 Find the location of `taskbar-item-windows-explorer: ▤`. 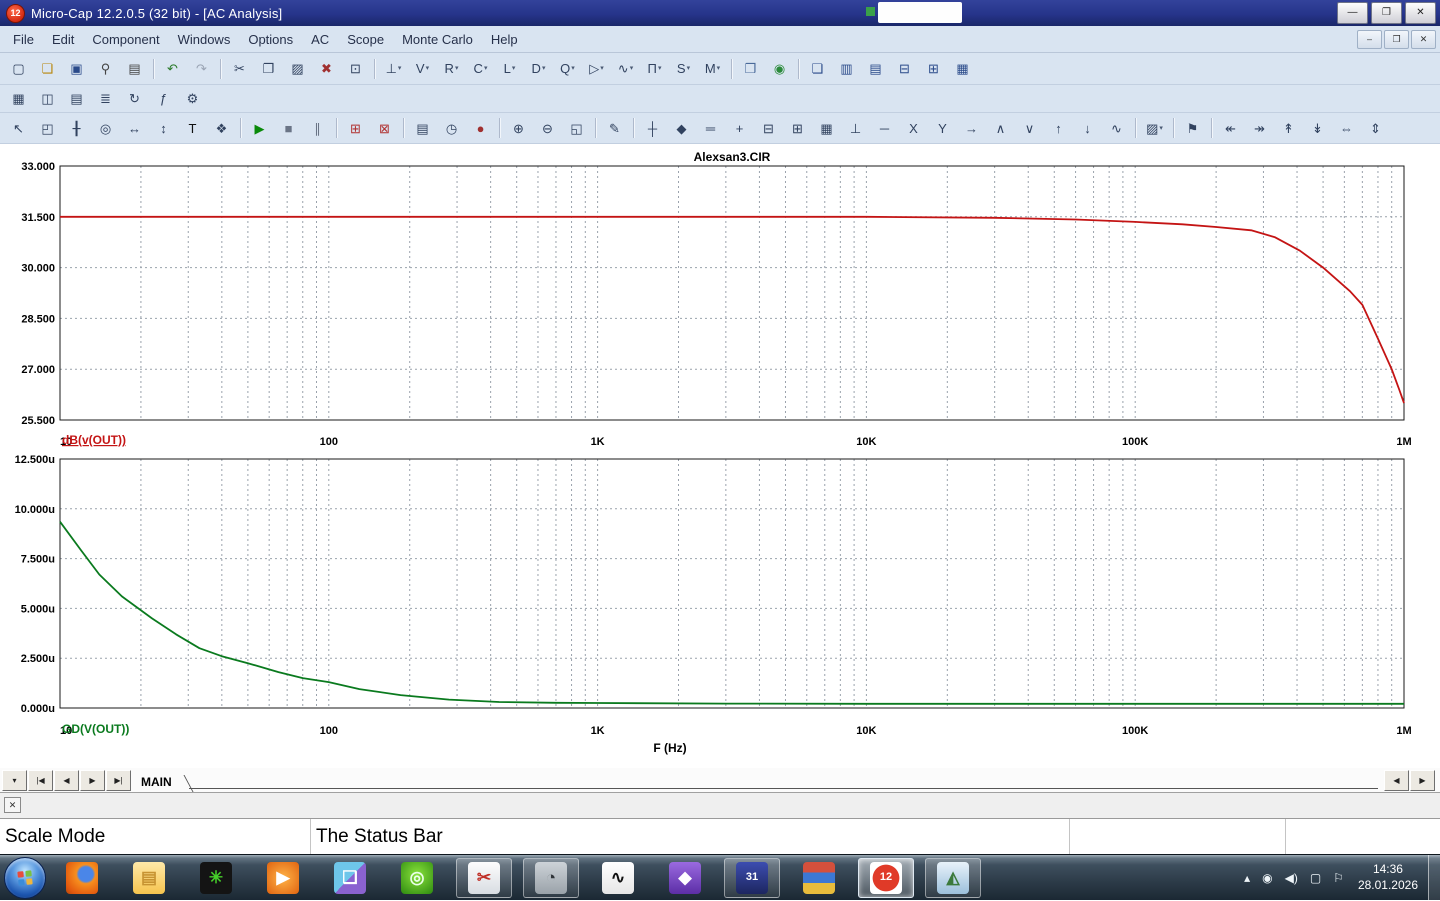

taskbar-item-windows-explorer: ▤ is located at coordinates (149, 878).